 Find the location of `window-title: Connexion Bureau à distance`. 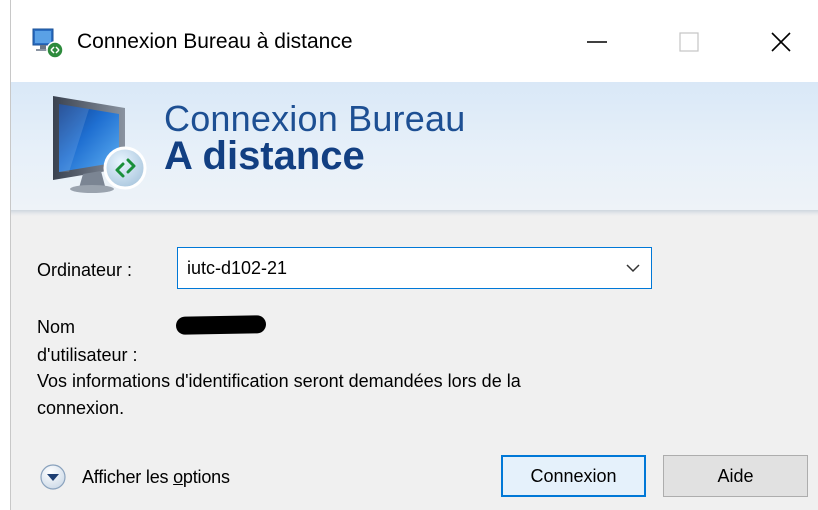

window-title: Connexion Bureau à distance is located at coordinates (215, 41).